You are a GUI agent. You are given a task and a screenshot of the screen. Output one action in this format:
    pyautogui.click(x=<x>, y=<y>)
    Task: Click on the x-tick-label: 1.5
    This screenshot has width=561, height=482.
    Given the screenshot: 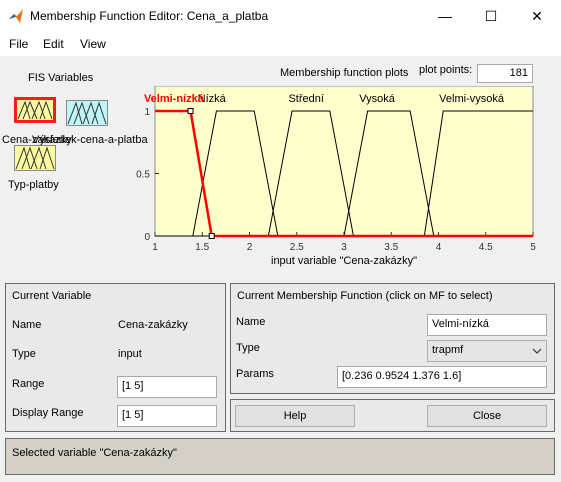 What is the action you would take?
    pyautogui.click(x=202, y=247)
    